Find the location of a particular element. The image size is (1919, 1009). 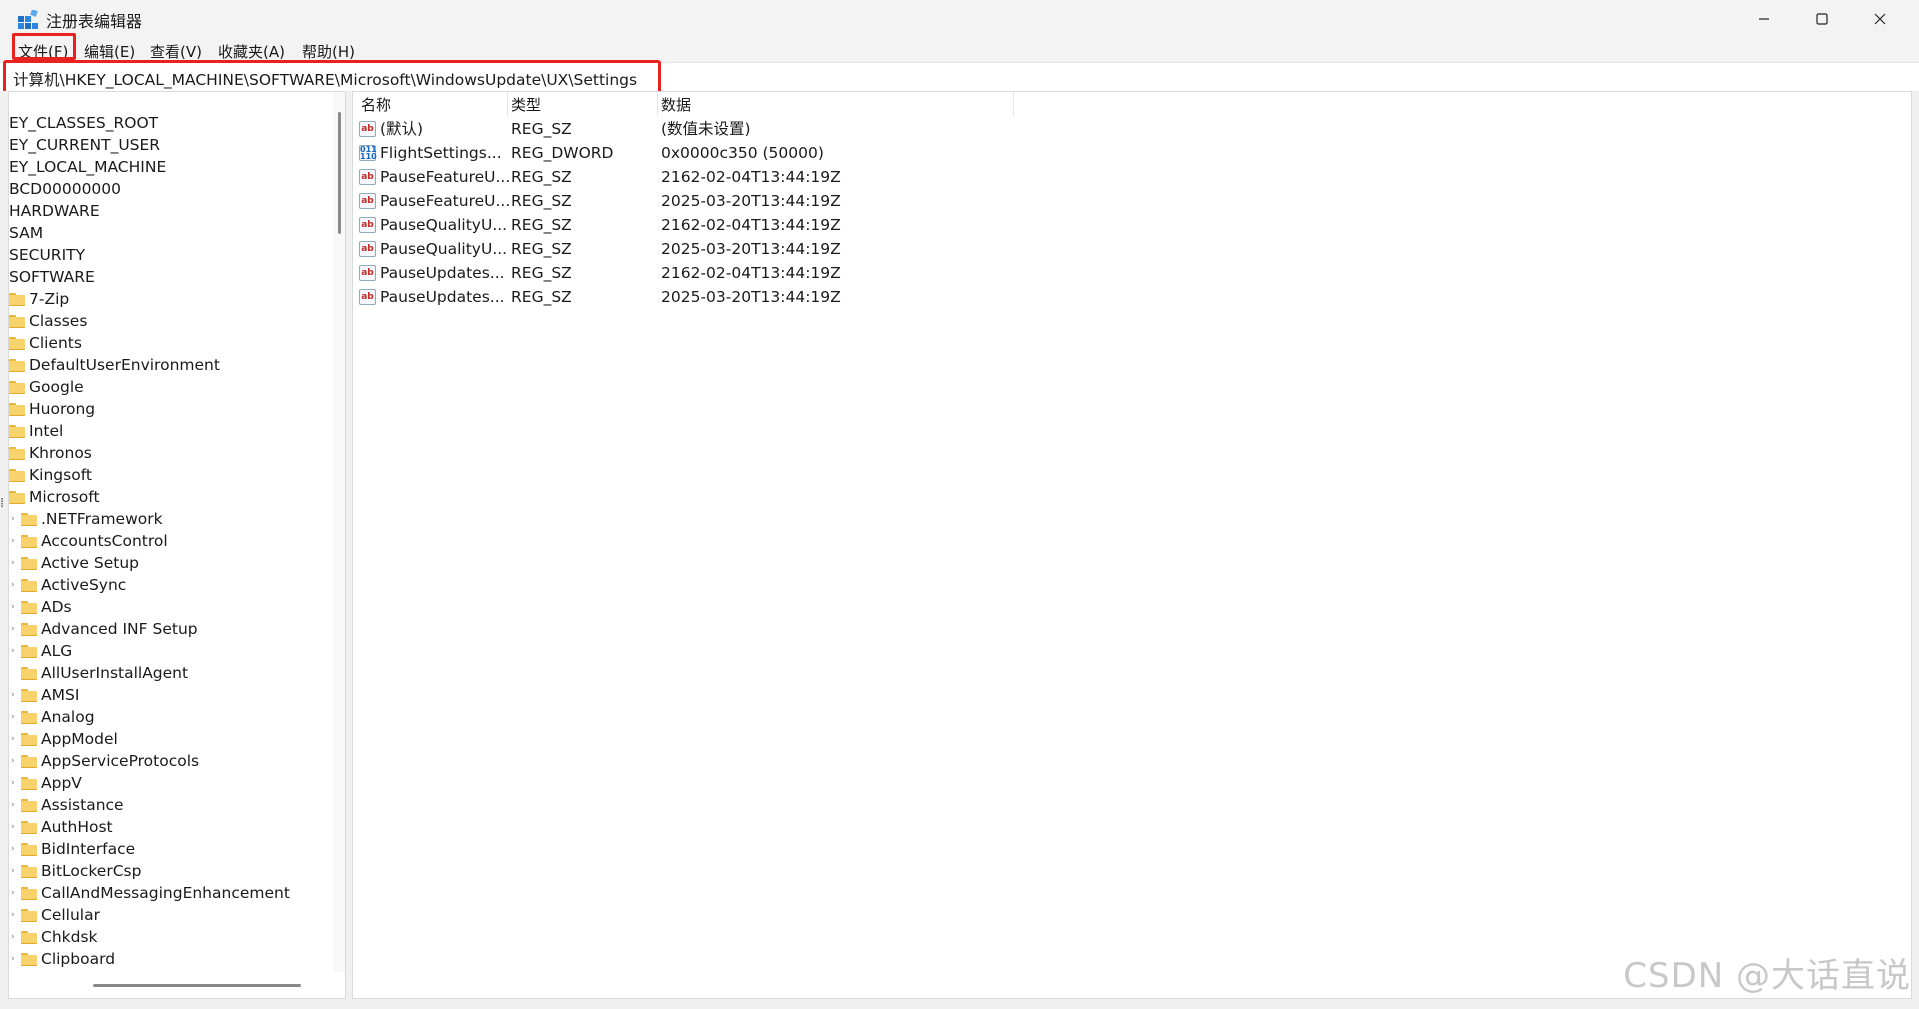

tree-item: Kingsoft is located at coordinates (50, 475).